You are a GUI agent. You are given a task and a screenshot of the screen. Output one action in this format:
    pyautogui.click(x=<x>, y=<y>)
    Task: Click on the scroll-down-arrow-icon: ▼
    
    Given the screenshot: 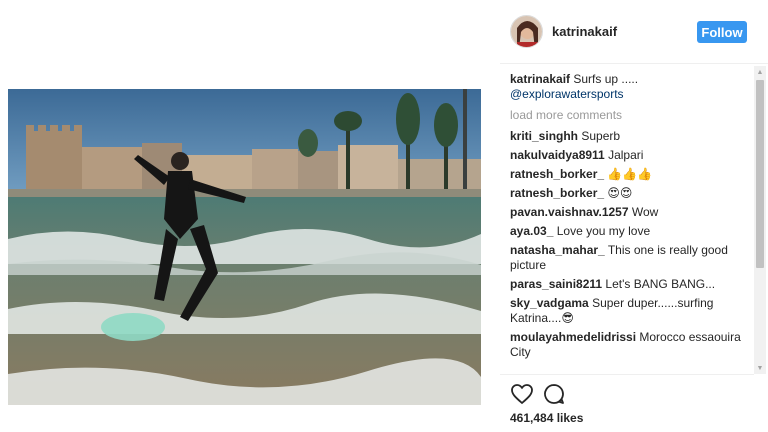 What is the action you would take?
    pyautogui.click(x=760, y=368)
    